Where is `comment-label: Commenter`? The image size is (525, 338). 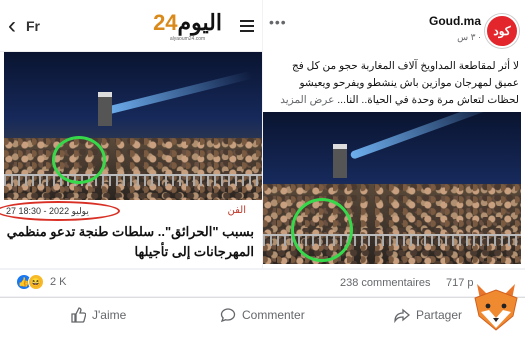 comment-label: Commenter is located at coordinates (273, 315).